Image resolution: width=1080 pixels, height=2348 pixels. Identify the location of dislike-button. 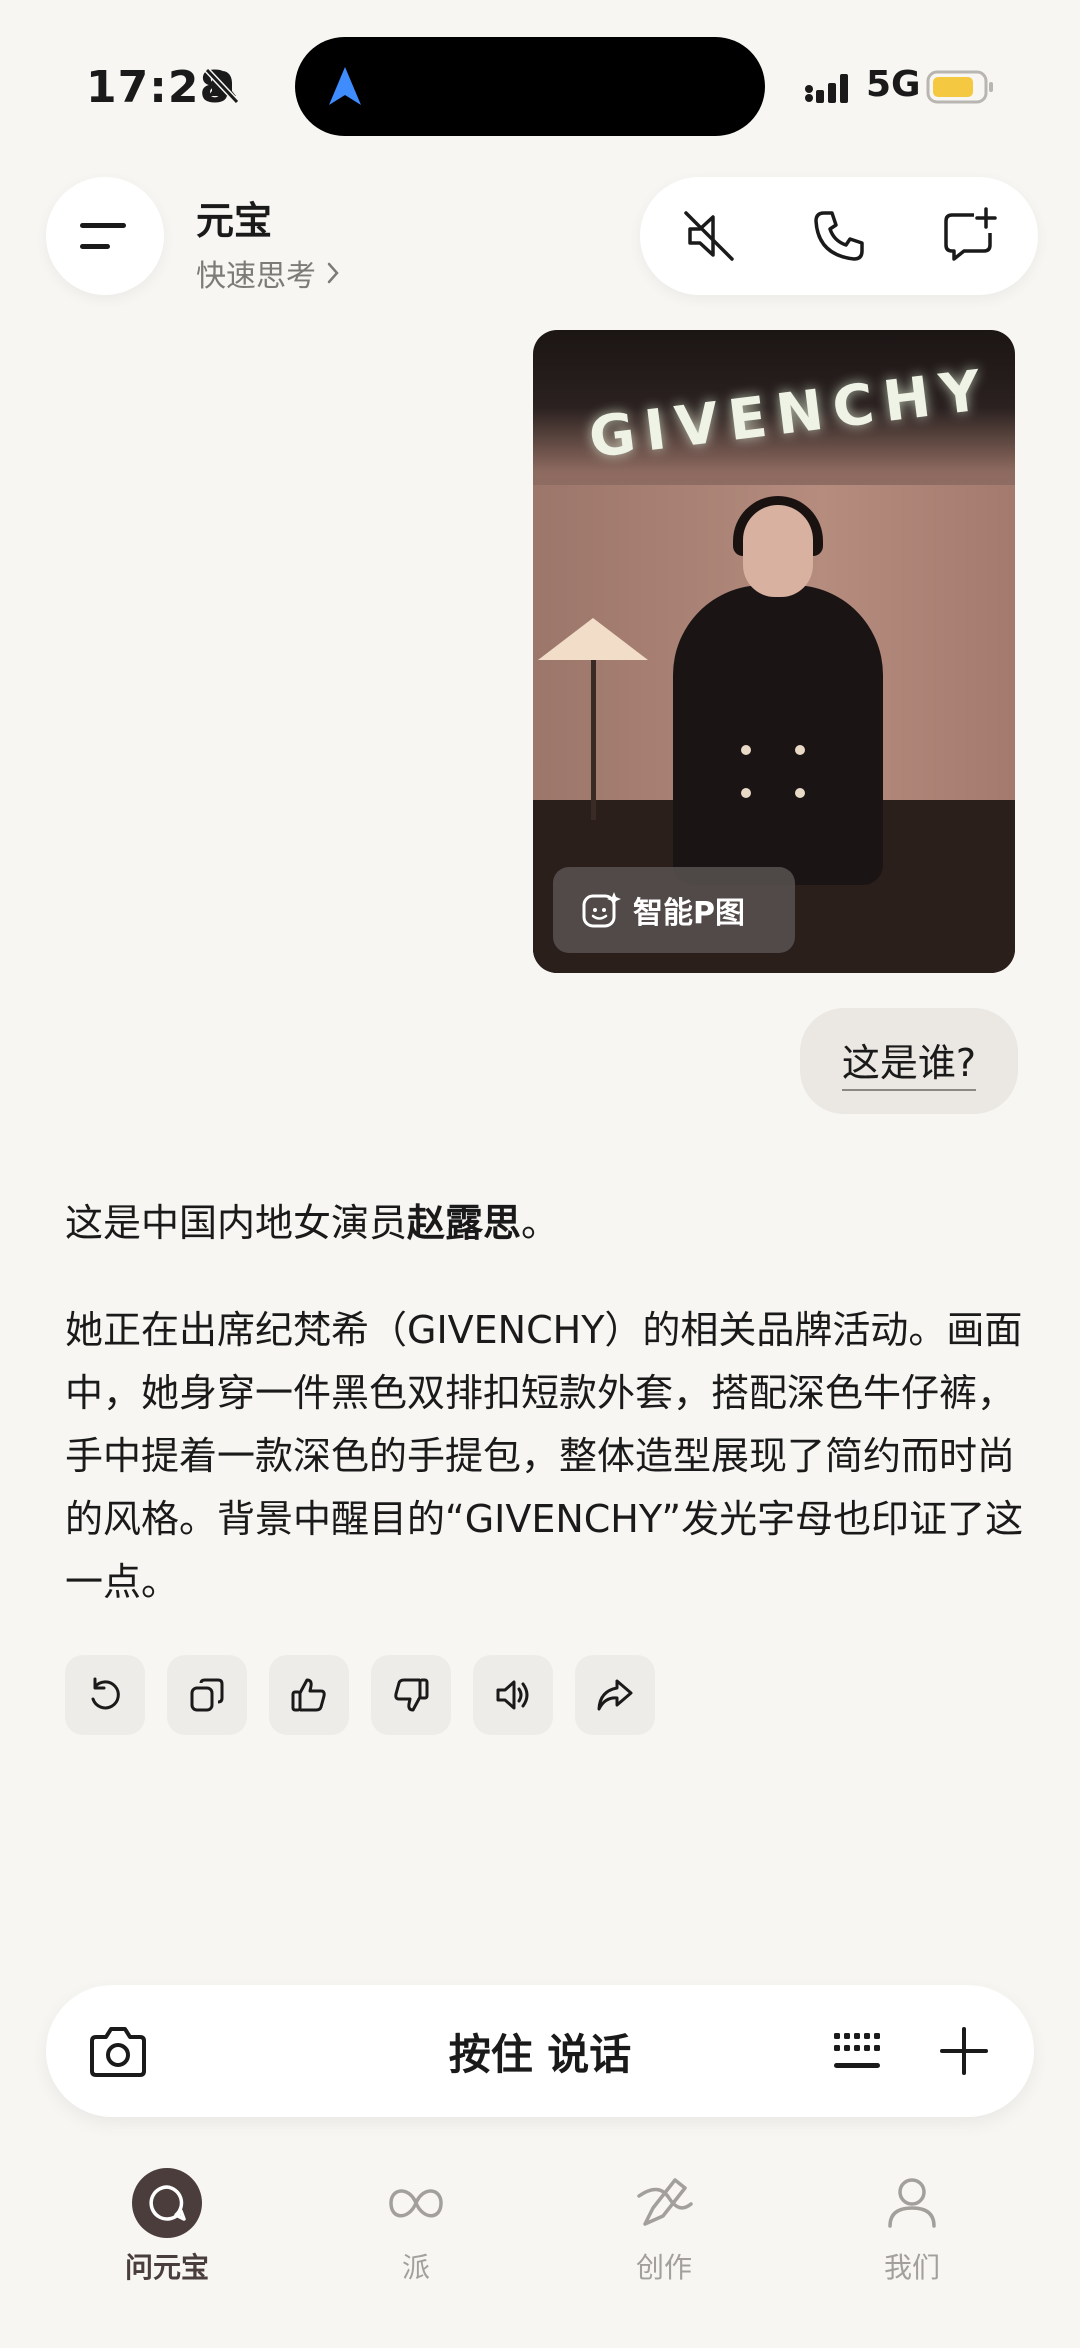
(411, 1695).